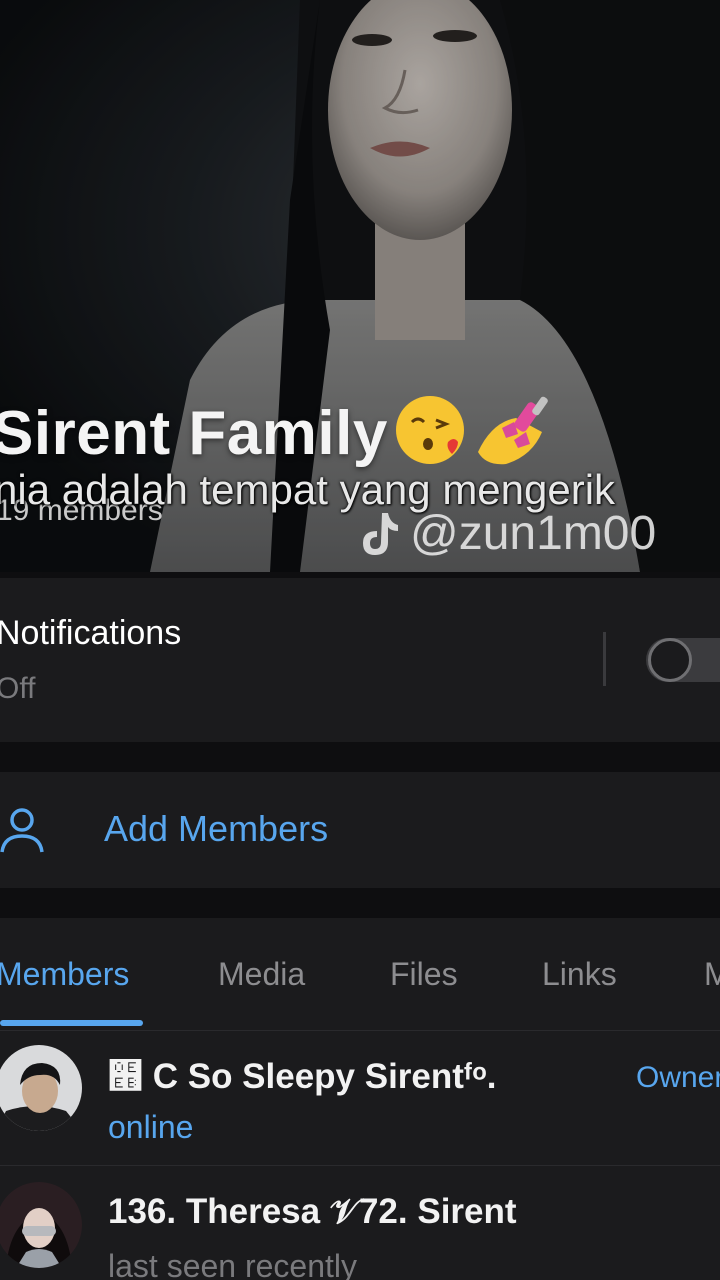 The height and width of the screenshot is (1280, 720). Describe the element at coordinates (302, 1076) in the screenshot. I see `member-name: ໫ C So Sleepy Sirentᶠᵒ.` at that location.